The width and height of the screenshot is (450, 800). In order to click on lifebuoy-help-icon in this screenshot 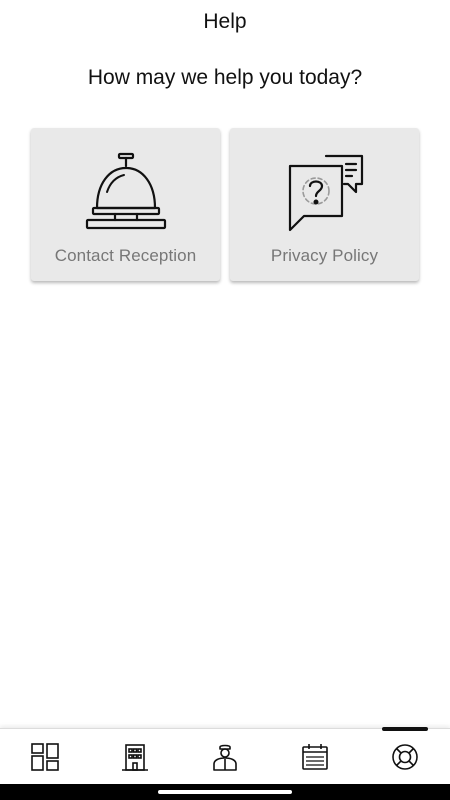, I will do `click(405, 757)`.